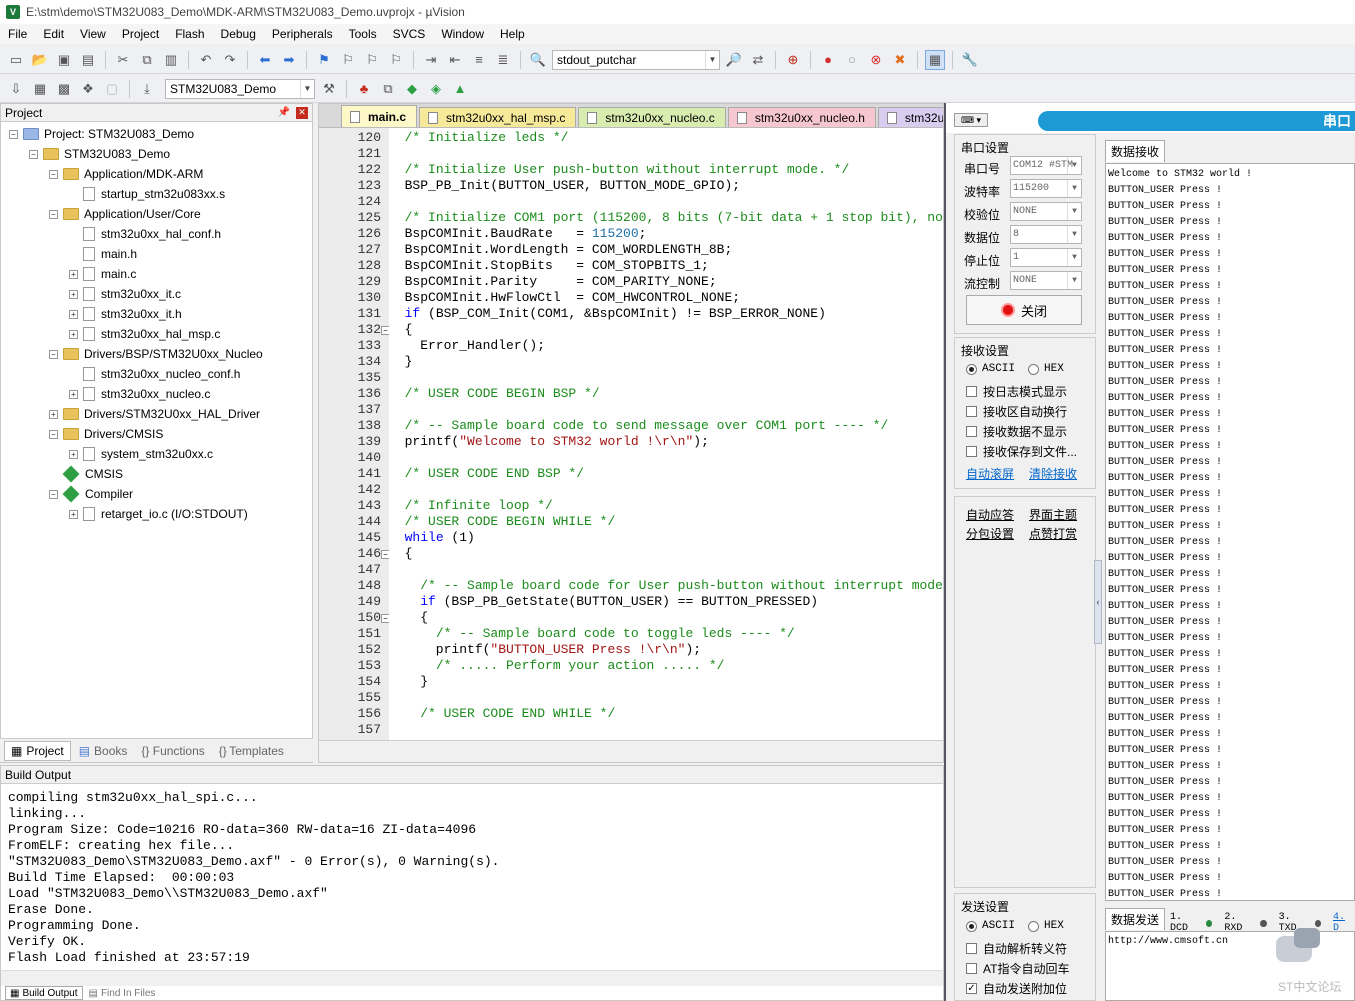 The width and height of the screenshot is (1355, 1001). What do you see at coordinates (1053, 514) in the screenshot?
I see `theme-link: 界面主题` at bounding box center [1053, 514].